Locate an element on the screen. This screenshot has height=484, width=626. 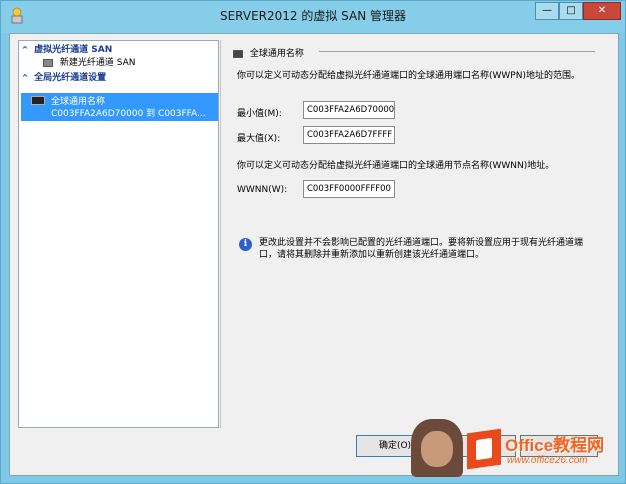
section-heading: 全球通用名称 is located at coordinates (268, 52).